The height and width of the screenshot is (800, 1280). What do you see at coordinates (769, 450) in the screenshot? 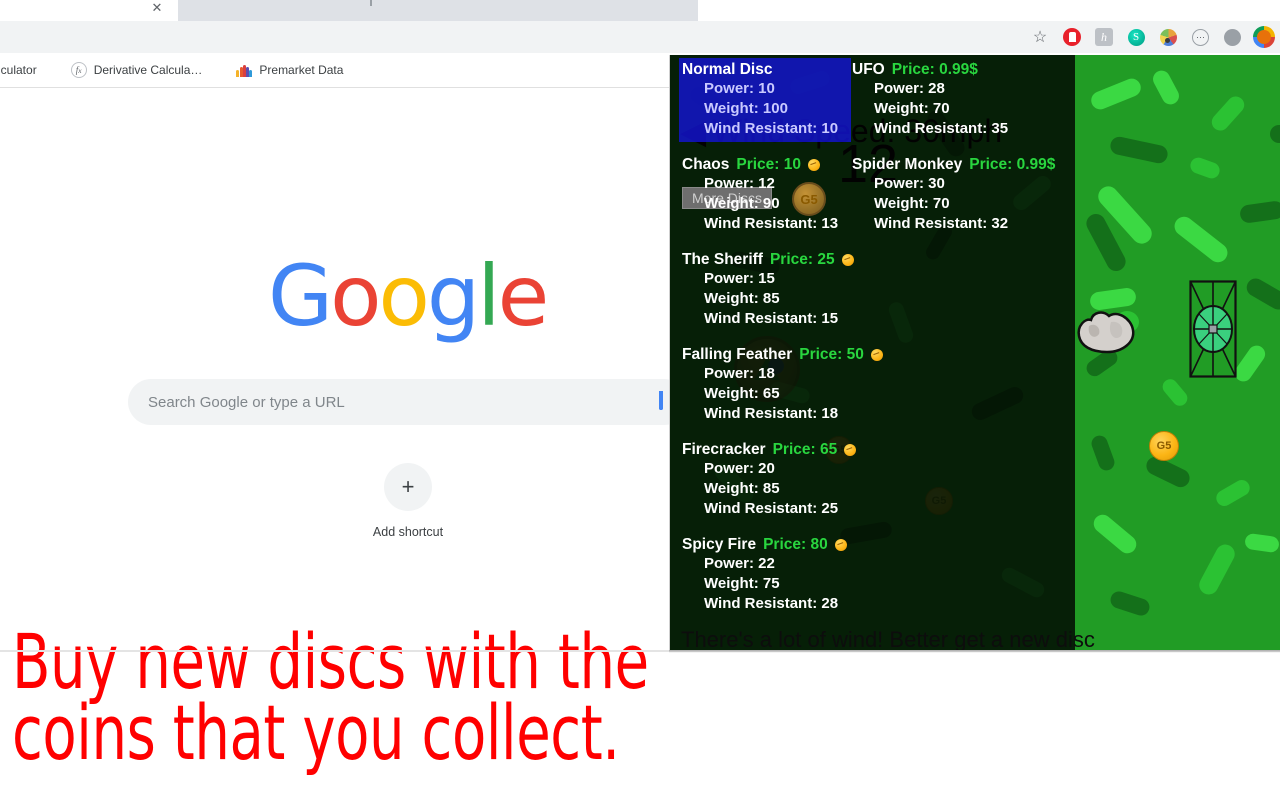
I see `disc-header: Firecracker Price: 65` at bounding box center [769, 450].